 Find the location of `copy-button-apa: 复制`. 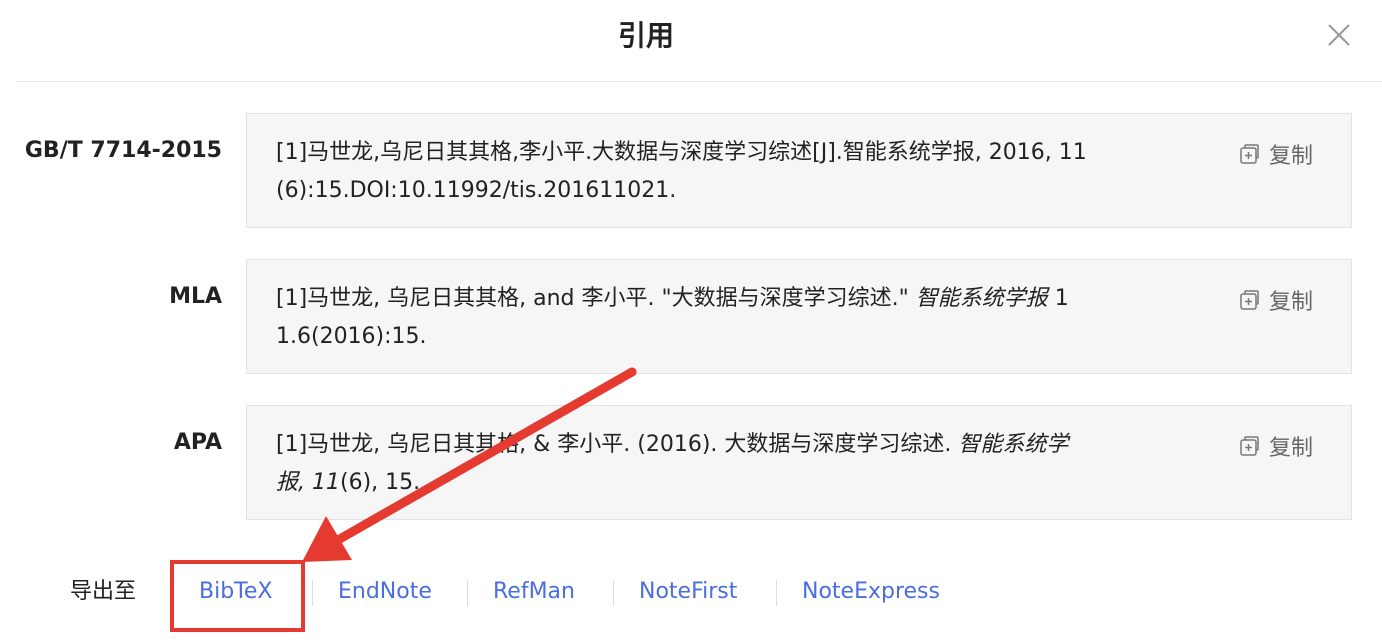

copy-button-apa: 复制 is located at coordinates (1276, 446).